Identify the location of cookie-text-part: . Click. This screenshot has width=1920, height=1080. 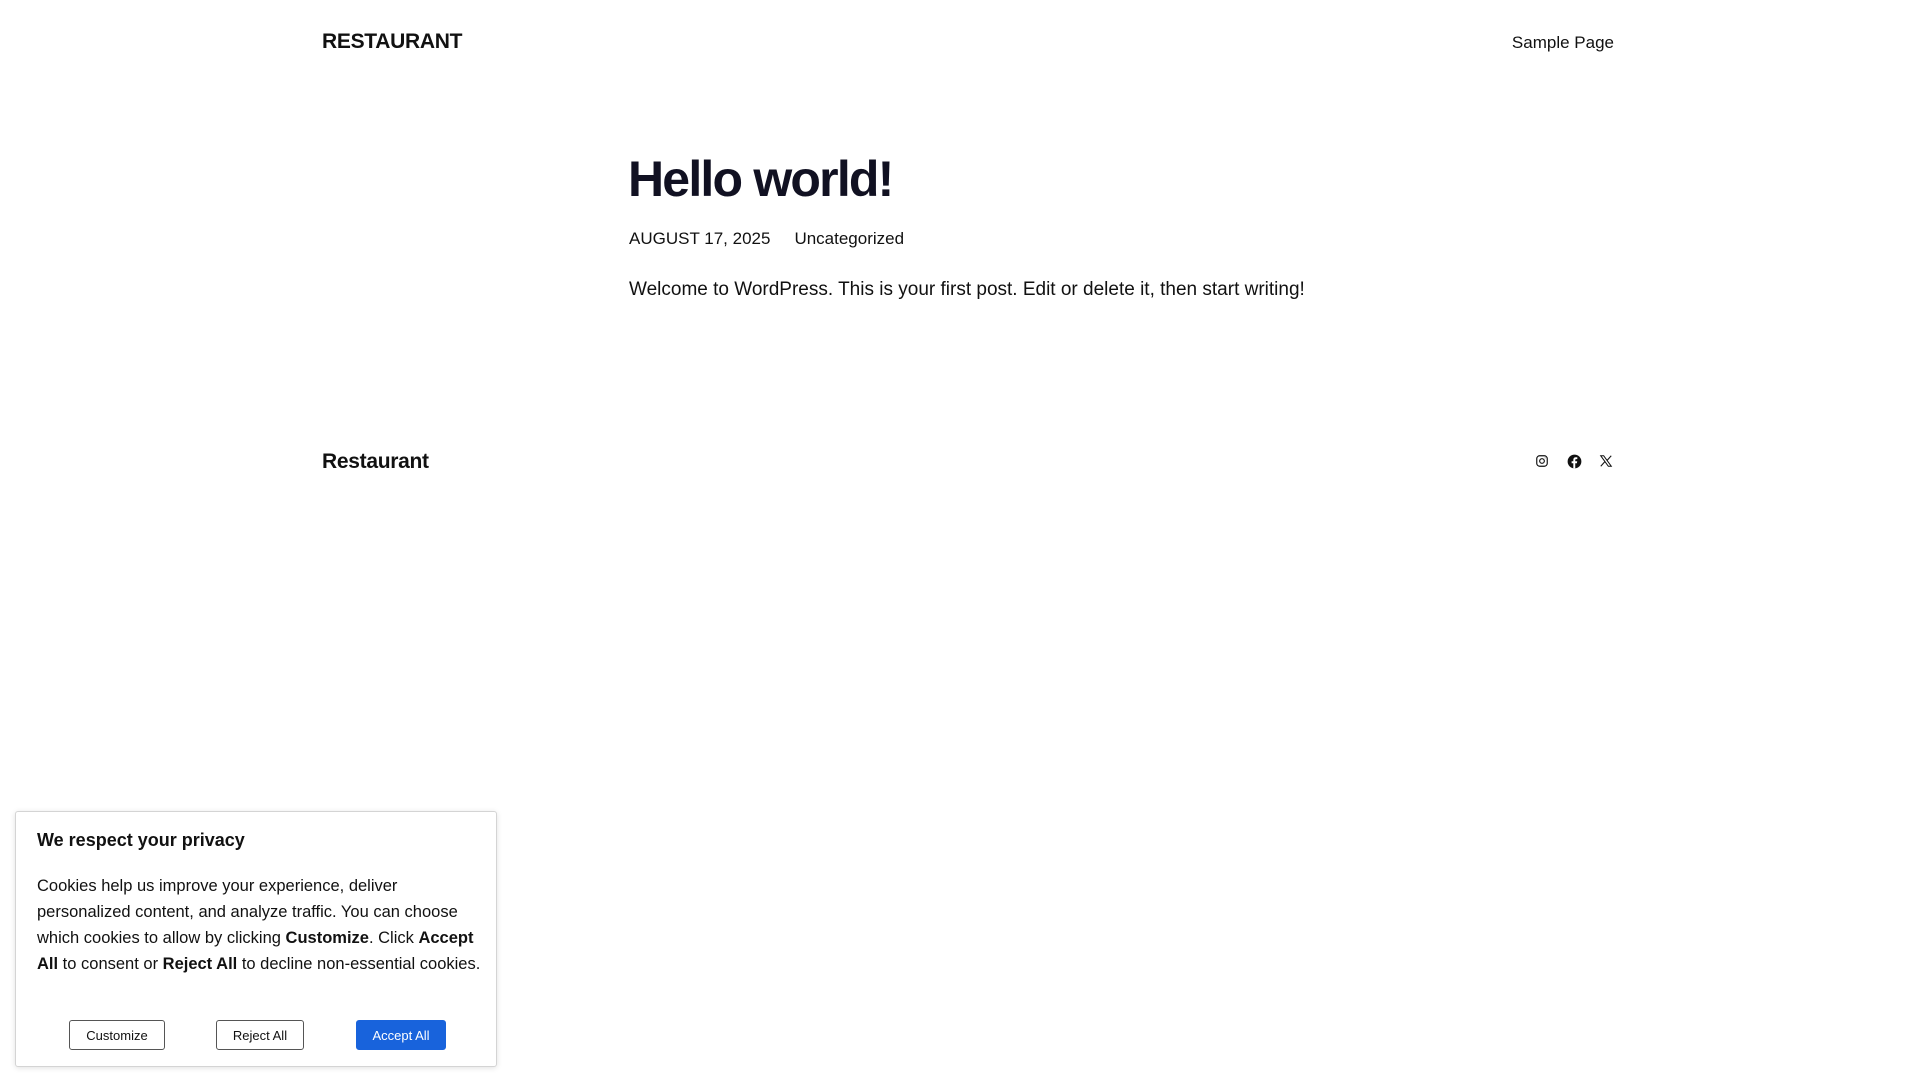
(393, 938).